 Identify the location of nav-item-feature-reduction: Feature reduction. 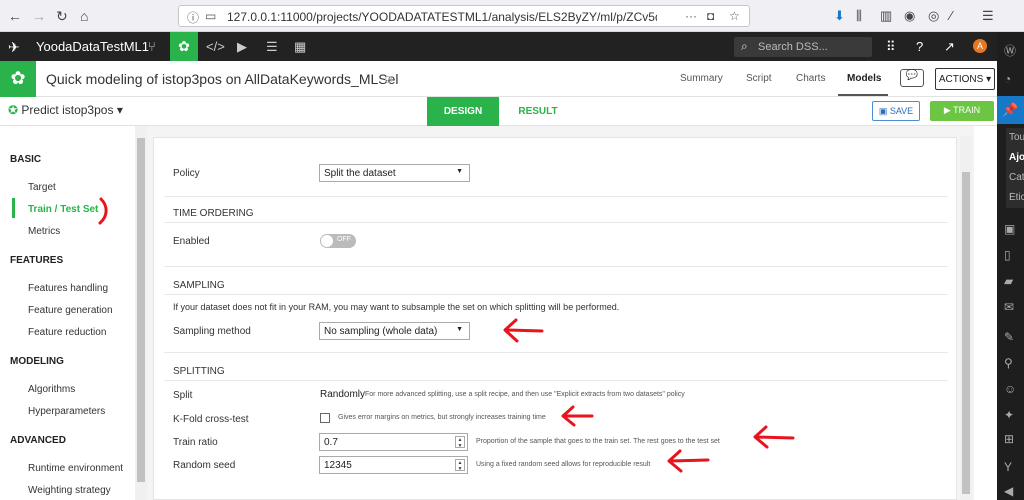
(67, 332).